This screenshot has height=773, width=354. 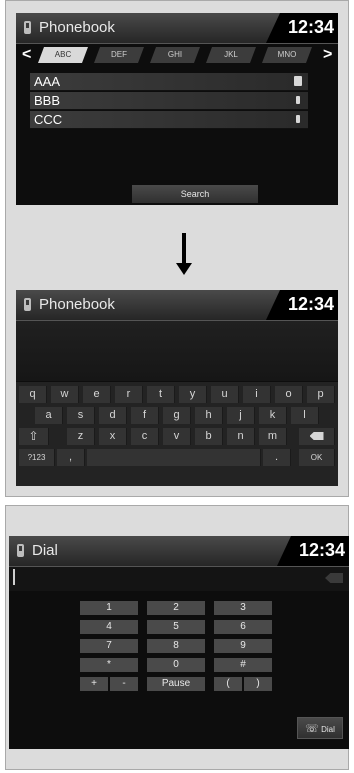 I want to click on search-input, so click(x=177, y=351).